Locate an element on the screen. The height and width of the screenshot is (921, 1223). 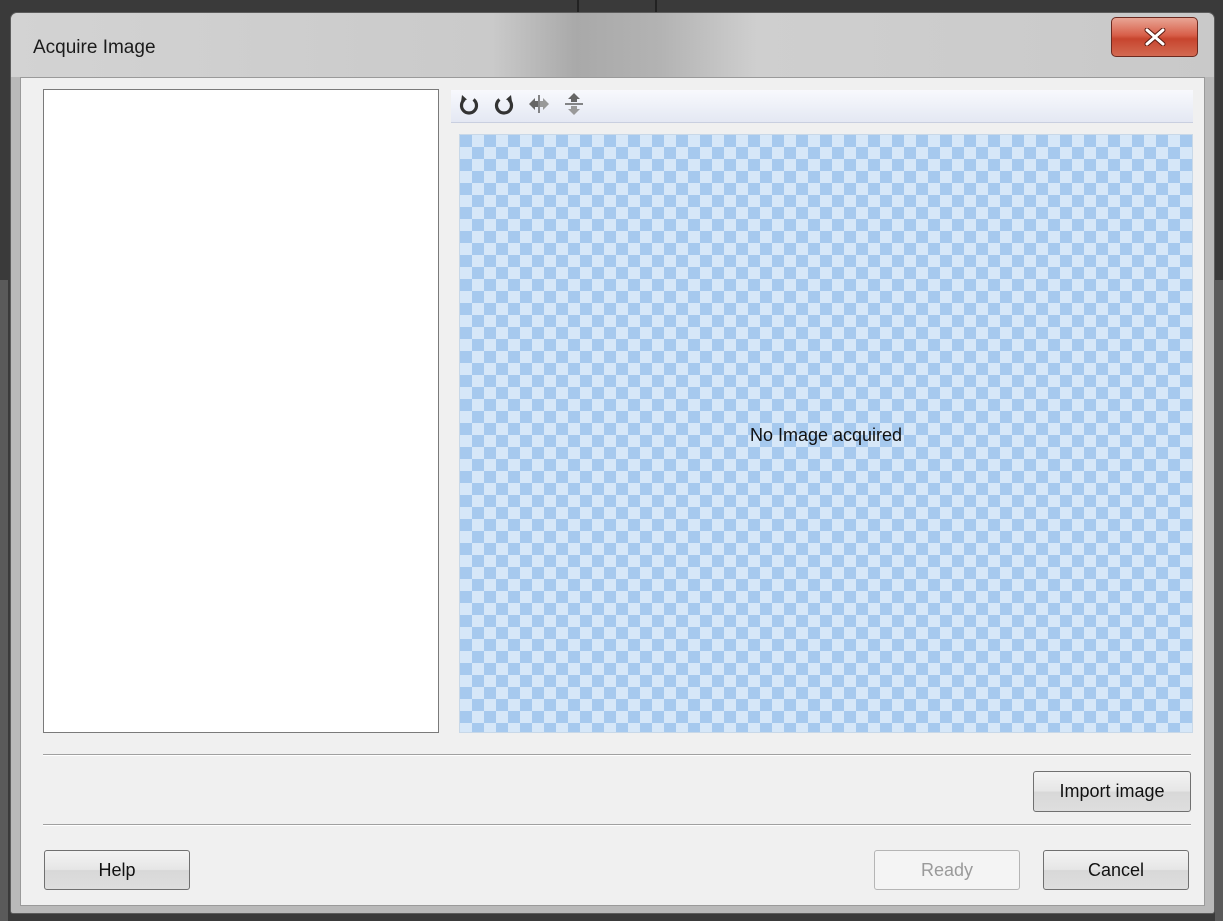
flip-horizontal-button is located at coordinates (539, 106).